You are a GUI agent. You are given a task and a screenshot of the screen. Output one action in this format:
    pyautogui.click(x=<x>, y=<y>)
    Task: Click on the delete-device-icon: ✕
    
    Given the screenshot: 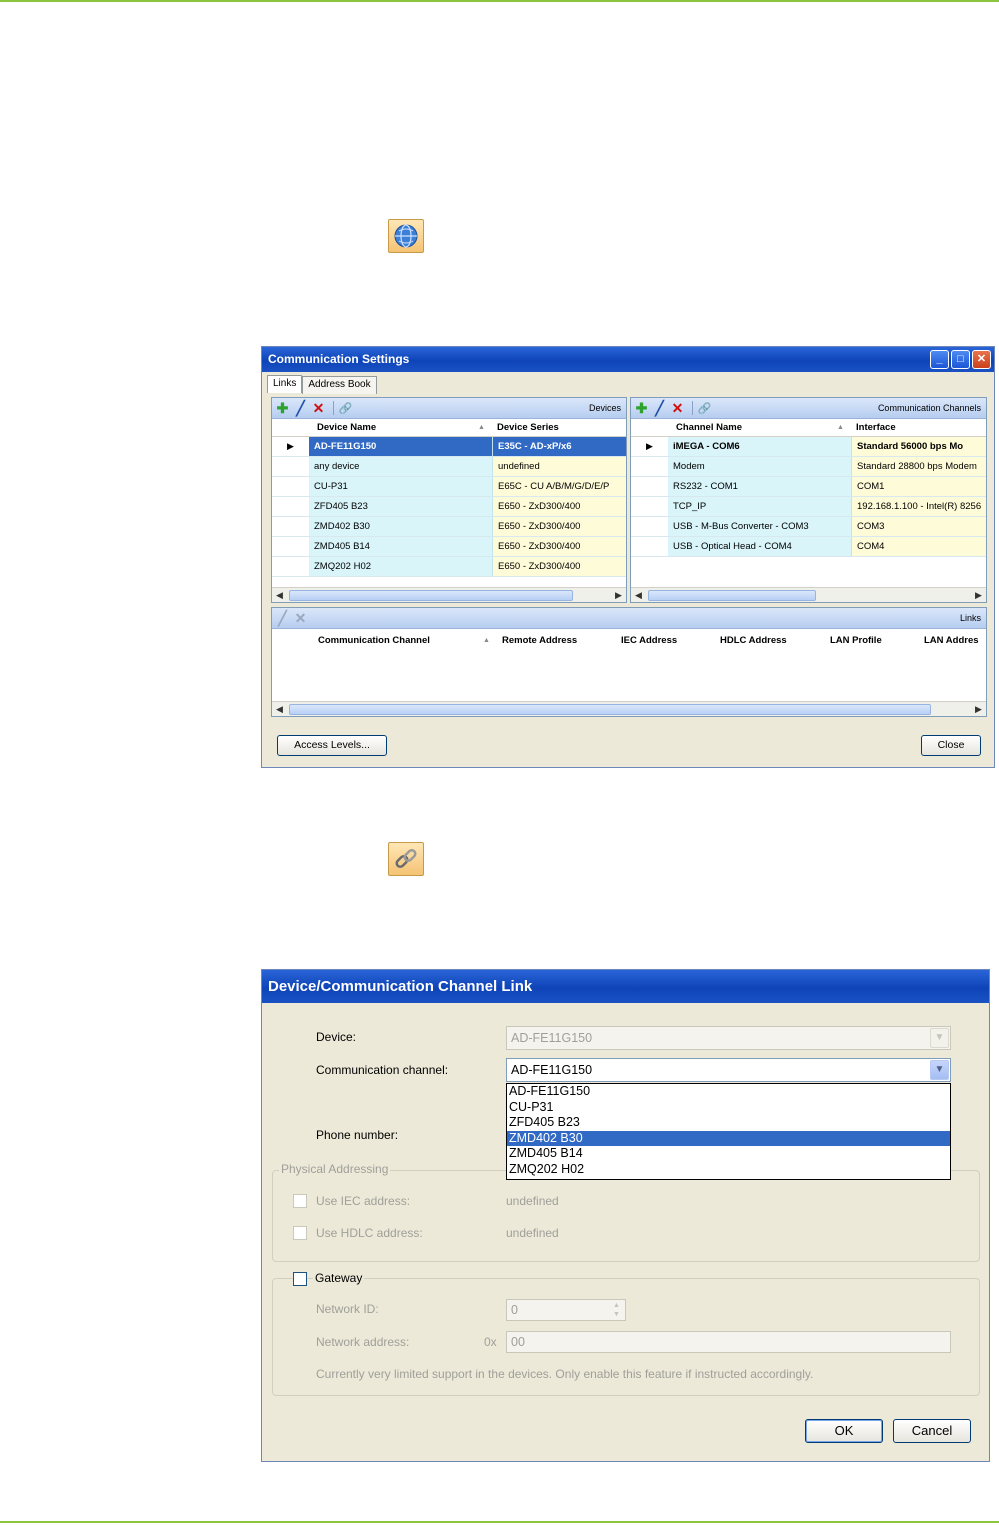 What is the action you would take?
    pyautogui.click(x=318, y=408)
    